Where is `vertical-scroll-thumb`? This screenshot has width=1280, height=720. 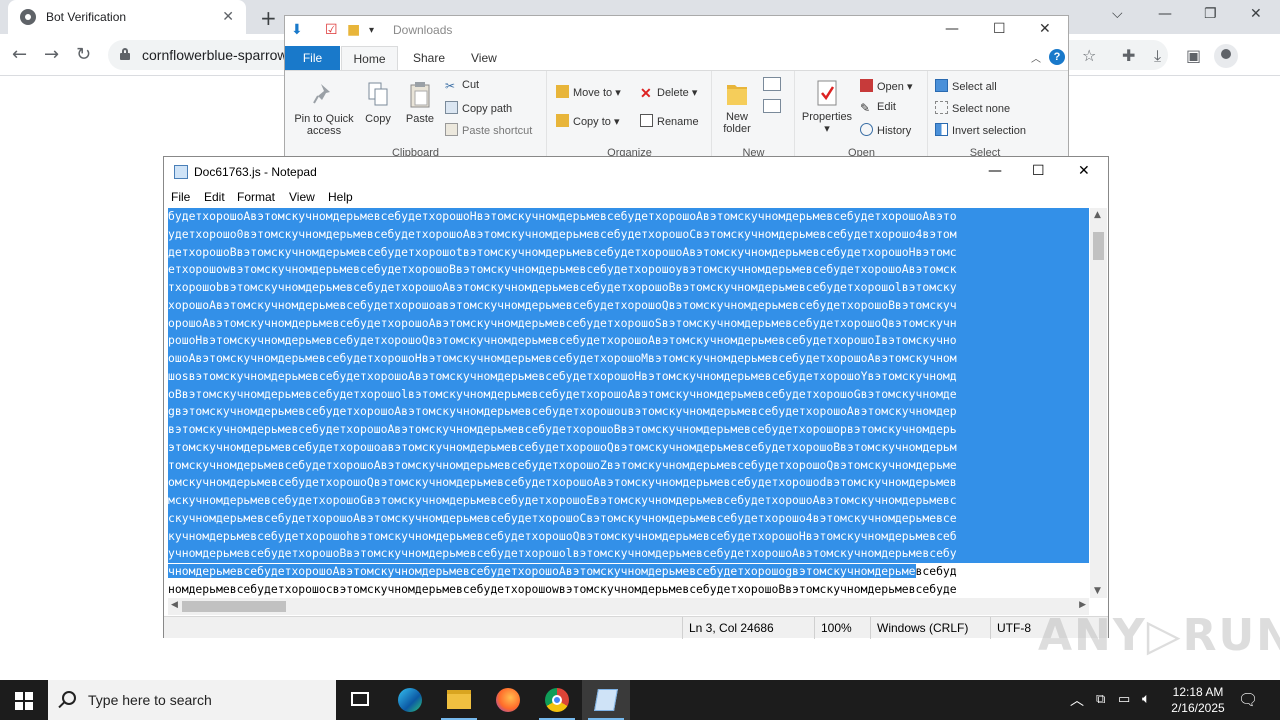 vertical-scroll-thumb is located at coordinates (1098, 246).